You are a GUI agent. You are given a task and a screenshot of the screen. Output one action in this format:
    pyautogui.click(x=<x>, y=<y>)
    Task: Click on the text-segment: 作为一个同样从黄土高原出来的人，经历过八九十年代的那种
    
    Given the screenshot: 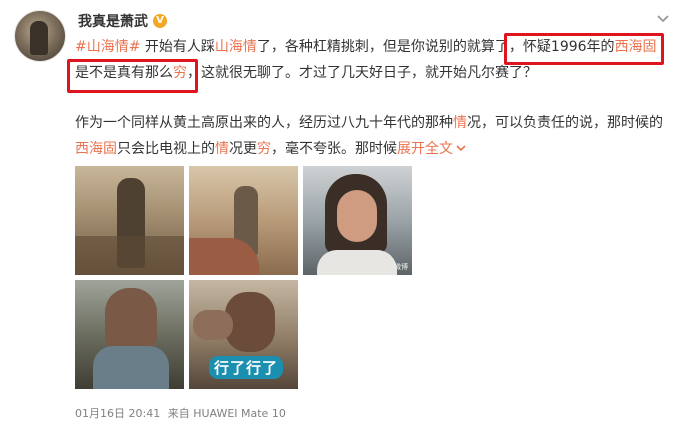 What is the action you would take?
    pyautogui.click(x=264, y=123)
    